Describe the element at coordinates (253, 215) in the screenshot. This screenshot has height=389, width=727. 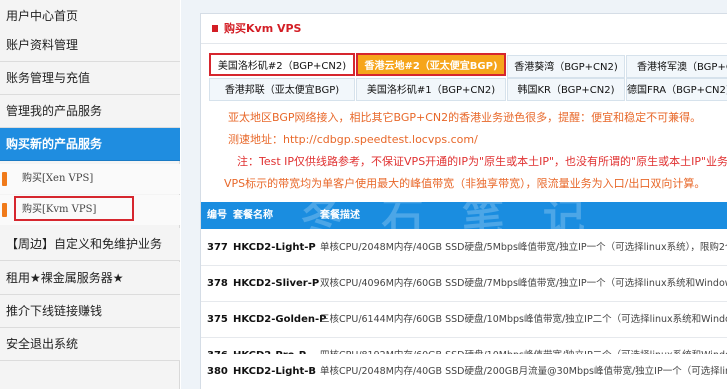
I see `header-name: 套餐名称` at that location.